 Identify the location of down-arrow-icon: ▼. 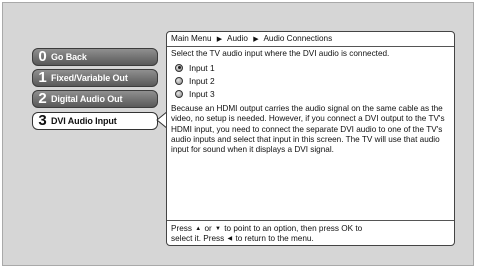
(218, 229).